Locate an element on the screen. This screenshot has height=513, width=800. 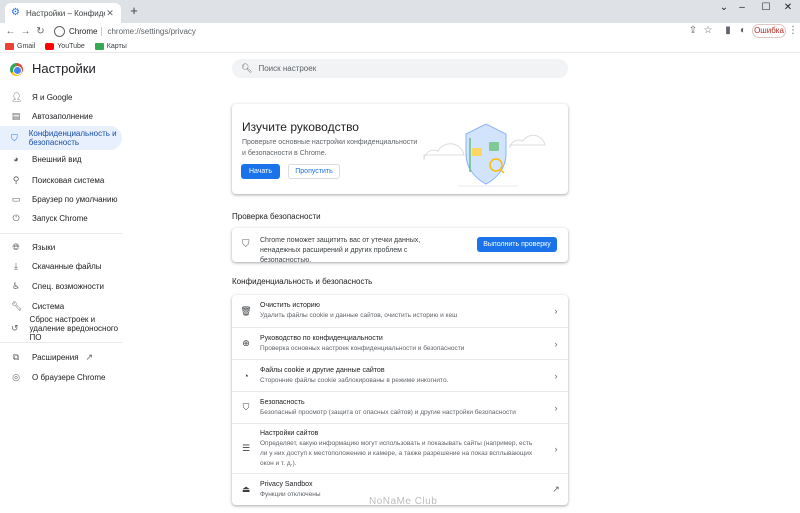
youtube-icon is located at coordinates (50, 46).